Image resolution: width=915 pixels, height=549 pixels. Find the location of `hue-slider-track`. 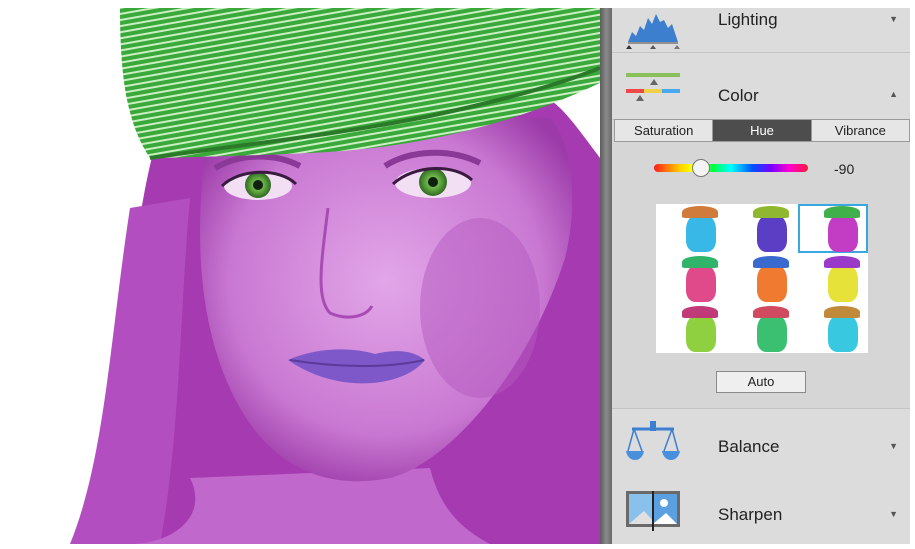

hue-slider-track is located at coordinates (731, 168).